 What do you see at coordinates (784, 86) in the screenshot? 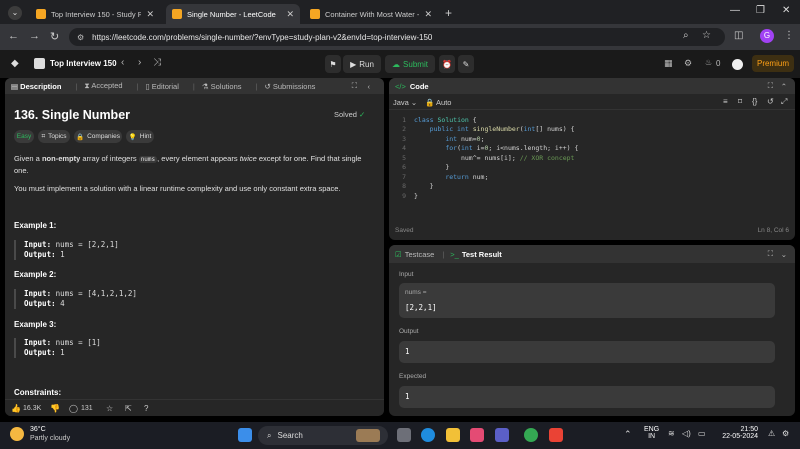
I see `collapse-editor-icon: ⌃` at bounding box center [784, 86].